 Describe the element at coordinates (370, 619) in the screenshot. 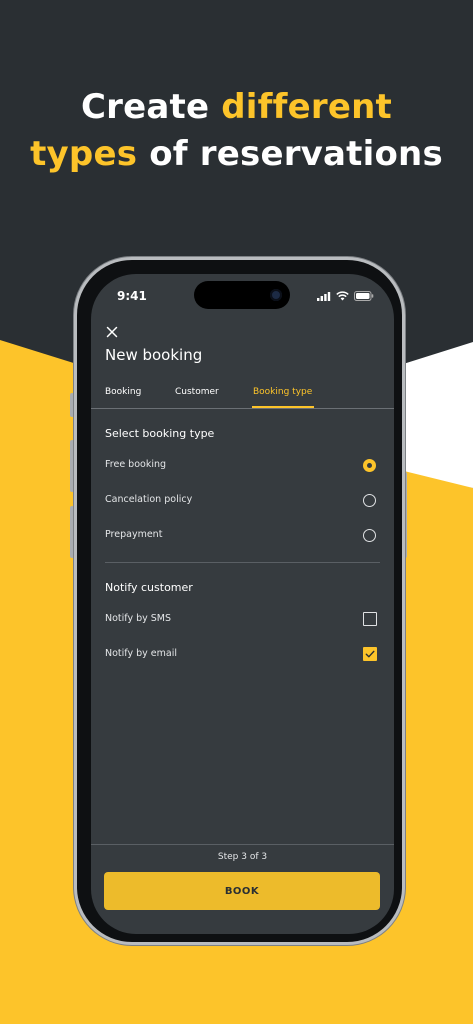

I see `notify-sms-checkbox` at that location.